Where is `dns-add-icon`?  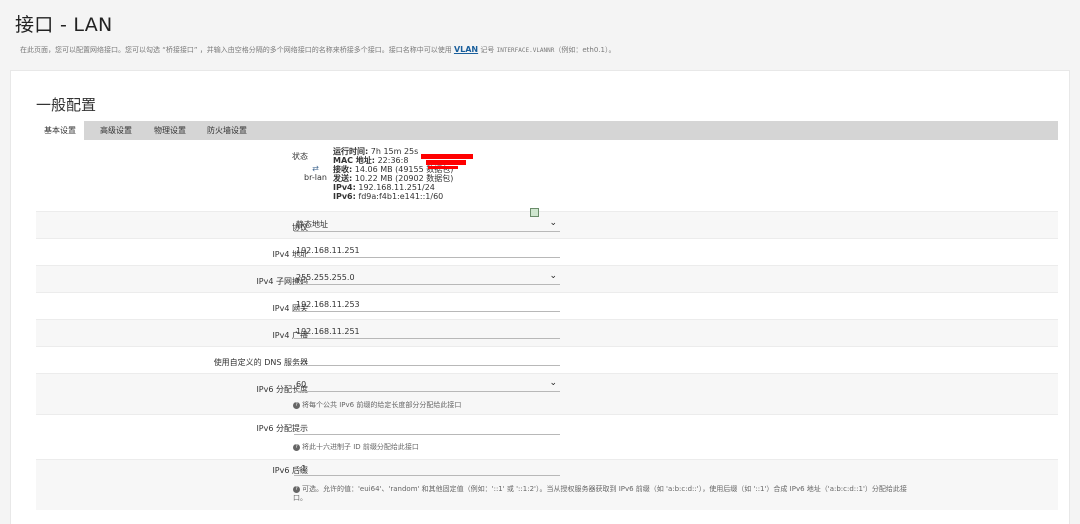 dns-add-icon is located at coordinates (534, 212).